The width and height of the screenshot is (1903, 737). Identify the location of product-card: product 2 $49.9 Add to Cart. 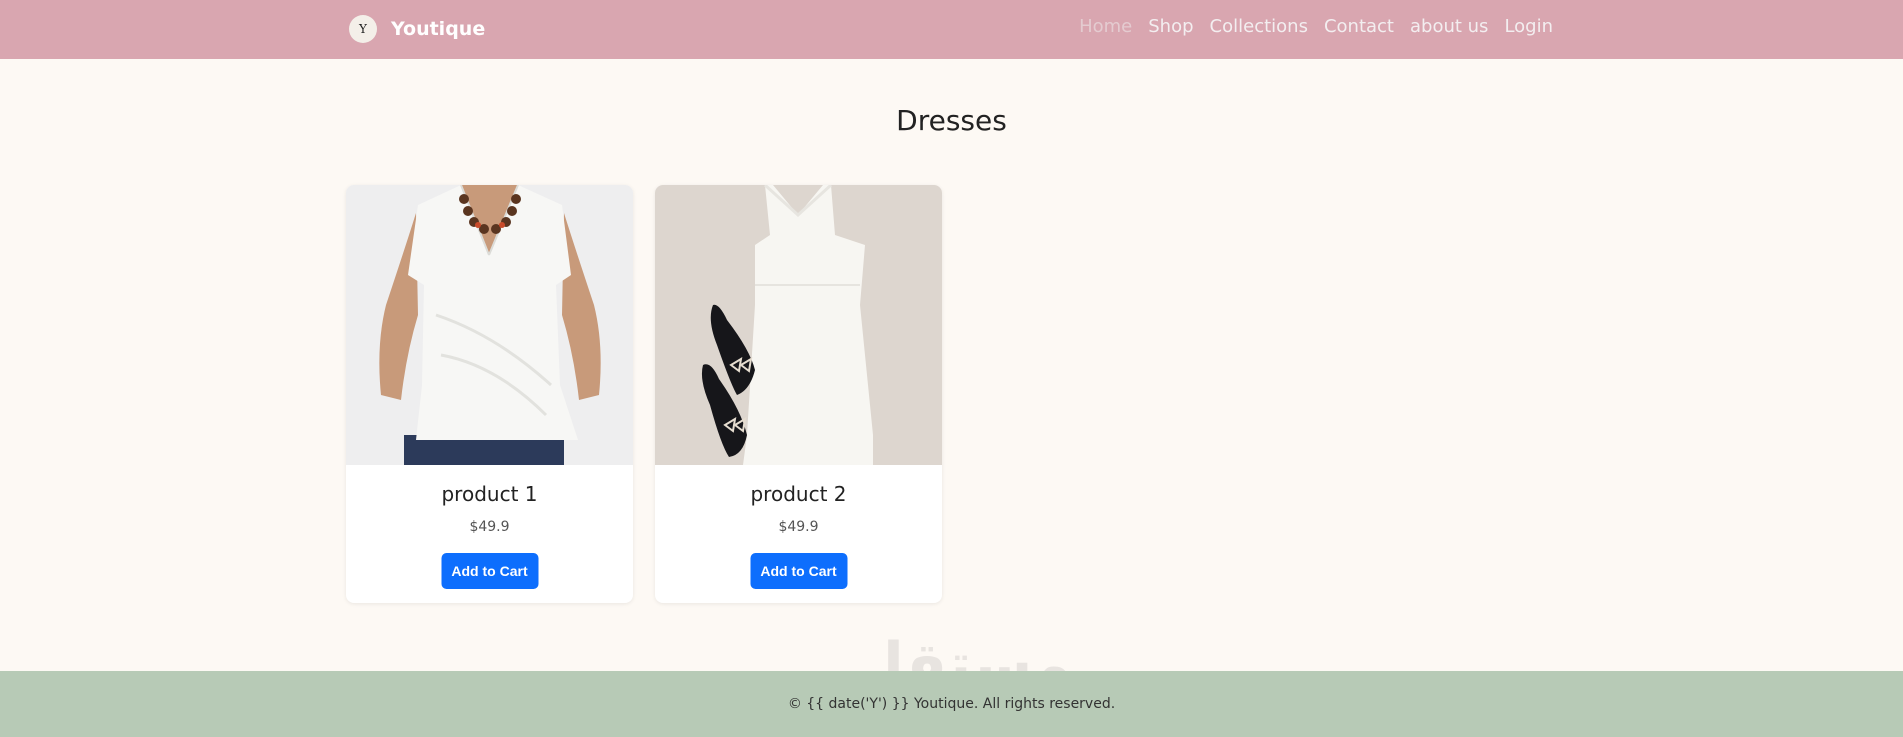
(798, 394).